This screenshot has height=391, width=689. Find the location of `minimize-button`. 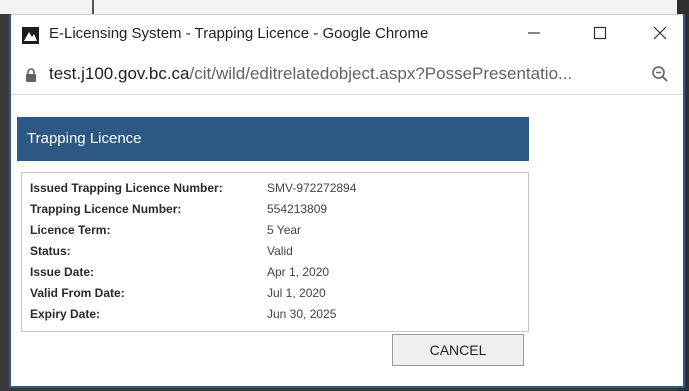

minimize-button is located at coordinates (534, 35).